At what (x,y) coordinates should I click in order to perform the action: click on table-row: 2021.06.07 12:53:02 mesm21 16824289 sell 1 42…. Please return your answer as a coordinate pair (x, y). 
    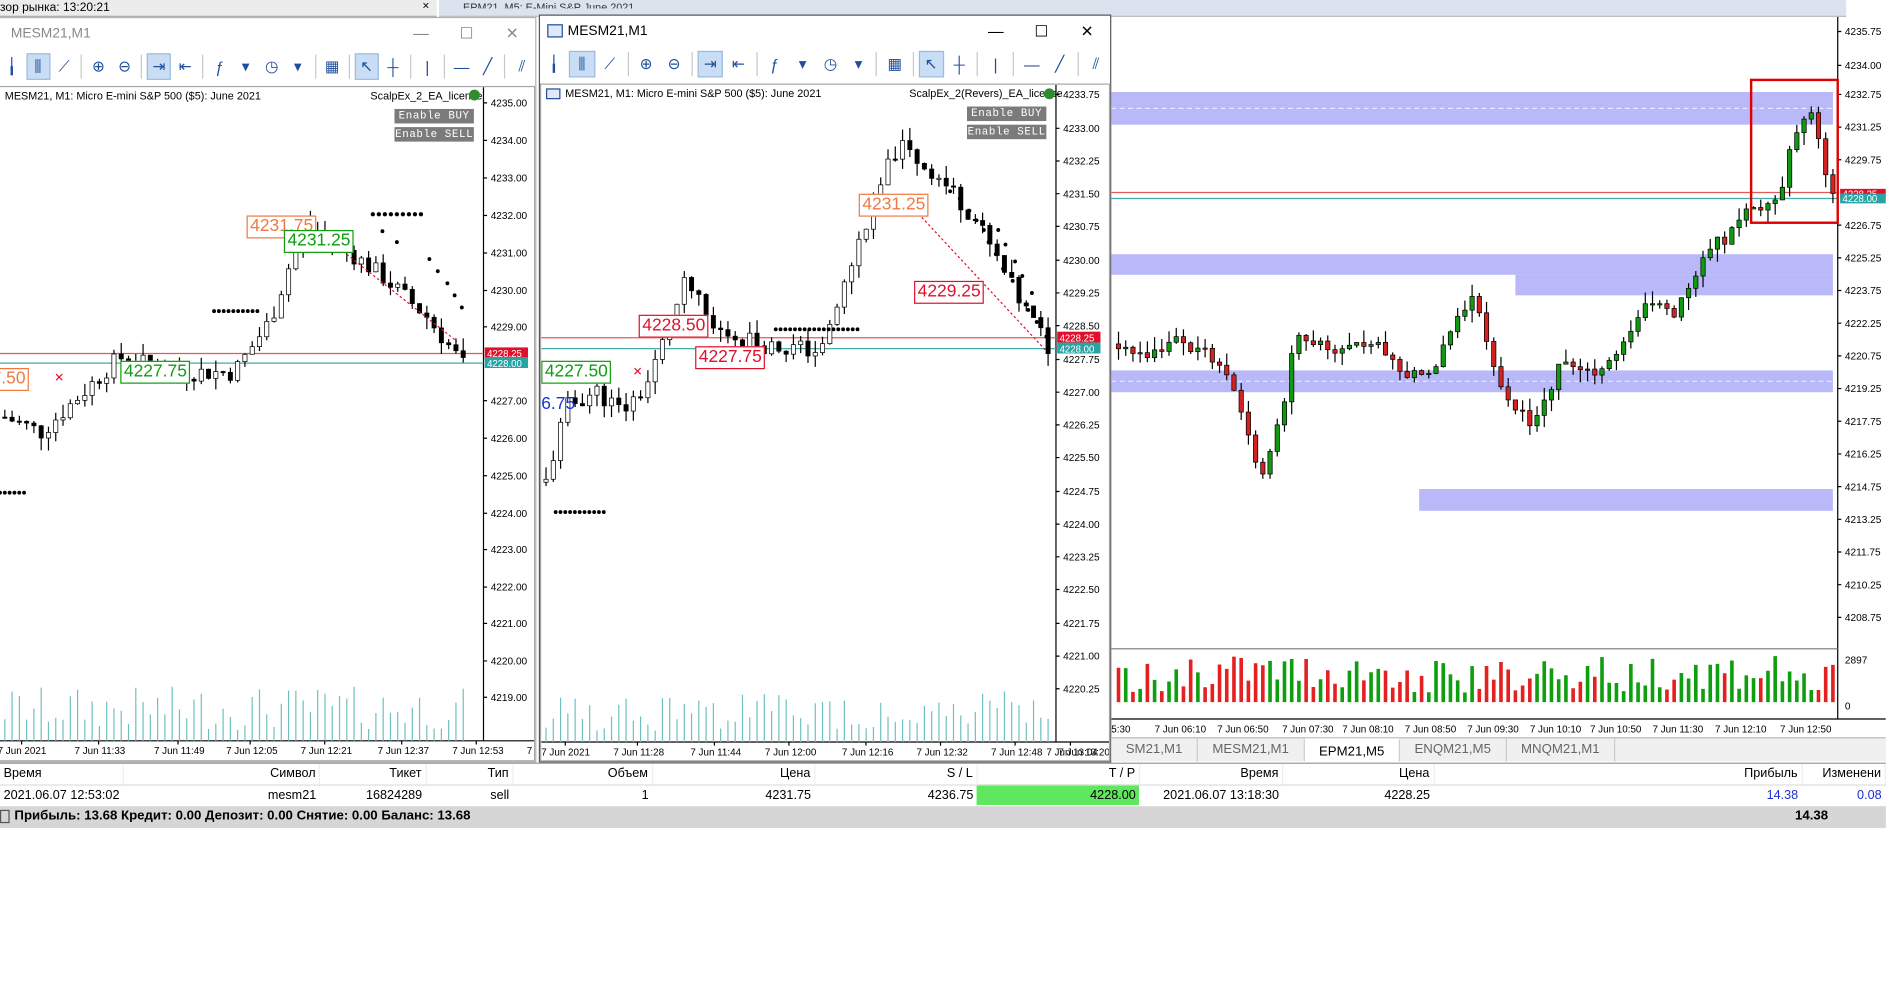
    Looking at the image, I should click on (942, 794).